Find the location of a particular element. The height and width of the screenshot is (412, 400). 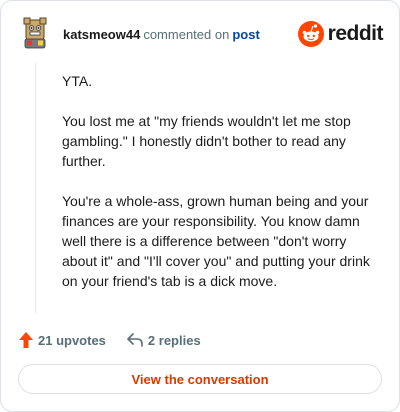

comment-byline: katsmeow44 commented on post is located at coordinates (161, 34).